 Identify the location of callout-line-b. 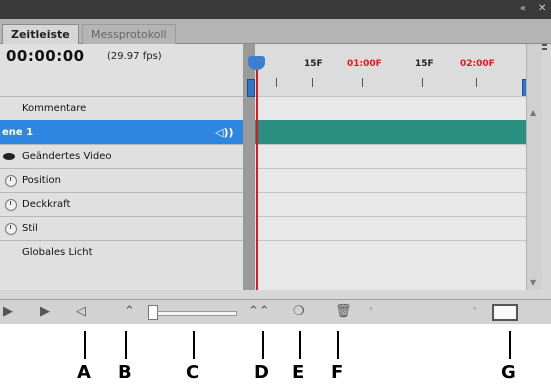
(126, 345).